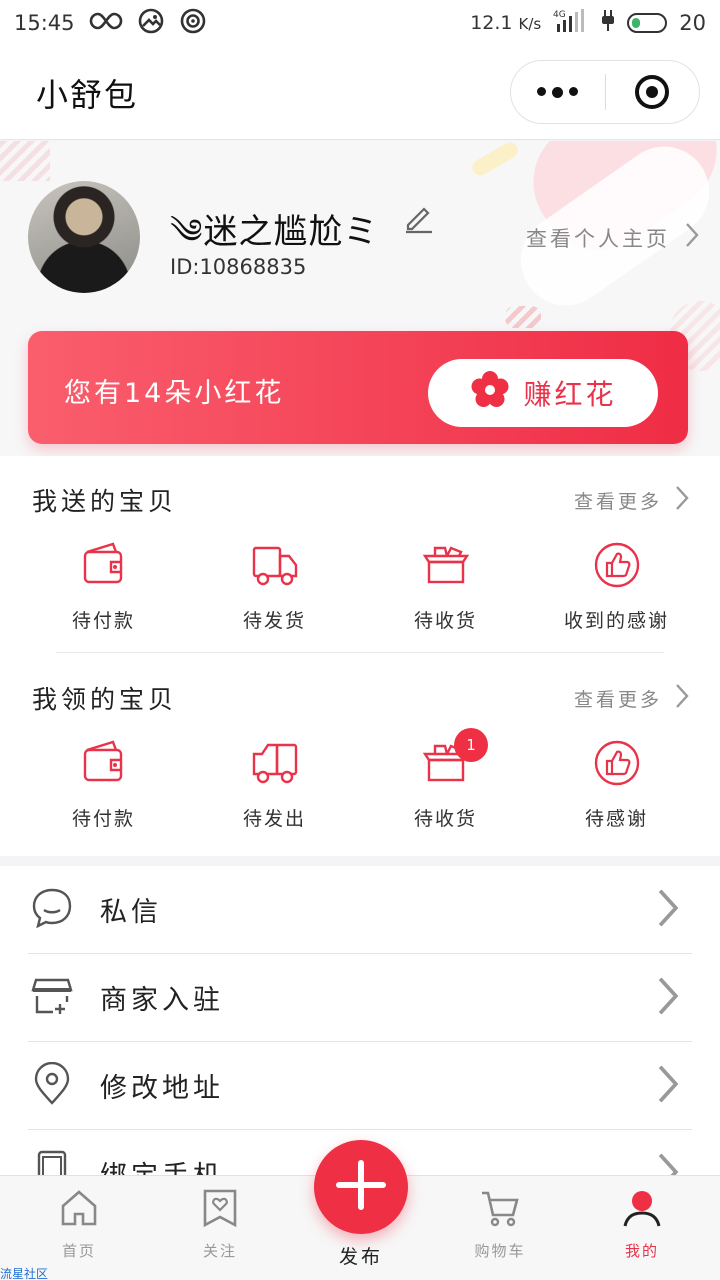 This screenshot has height=1280, width=720. I want to click on received-pending-payment: 待付款, so click(103, 785).